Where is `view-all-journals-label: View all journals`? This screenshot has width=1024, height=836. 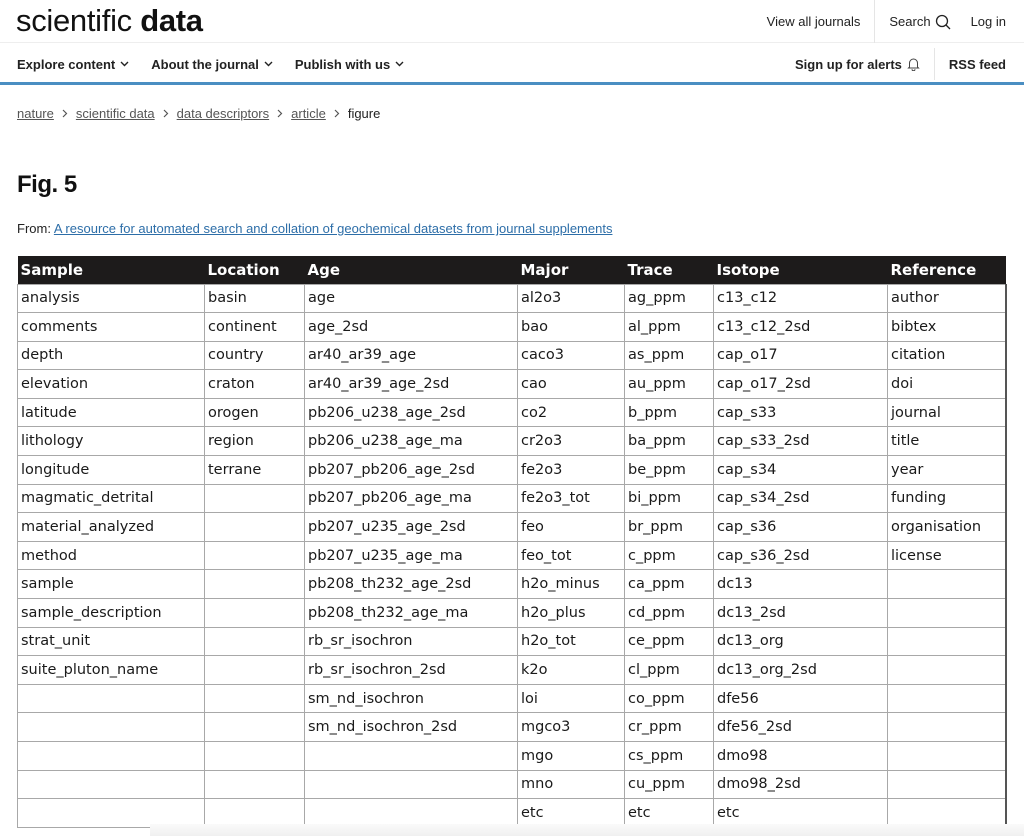
view-all-journals-label: View all journals is located at coordinates (813, 21).